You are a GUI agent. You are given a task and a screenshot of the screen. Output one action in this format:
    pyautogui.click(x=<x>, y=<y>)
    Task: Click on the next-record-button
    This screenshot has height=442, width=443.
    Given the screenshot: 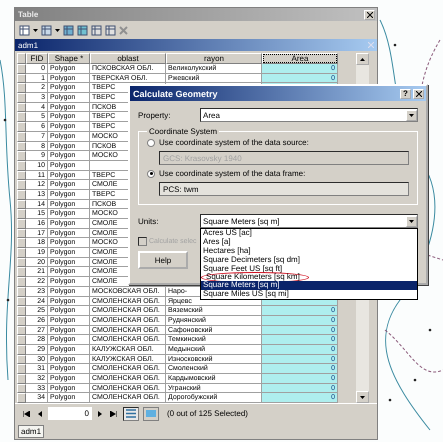 What is the action you would take?
    pyautogui.click(x=100, y=413)
    